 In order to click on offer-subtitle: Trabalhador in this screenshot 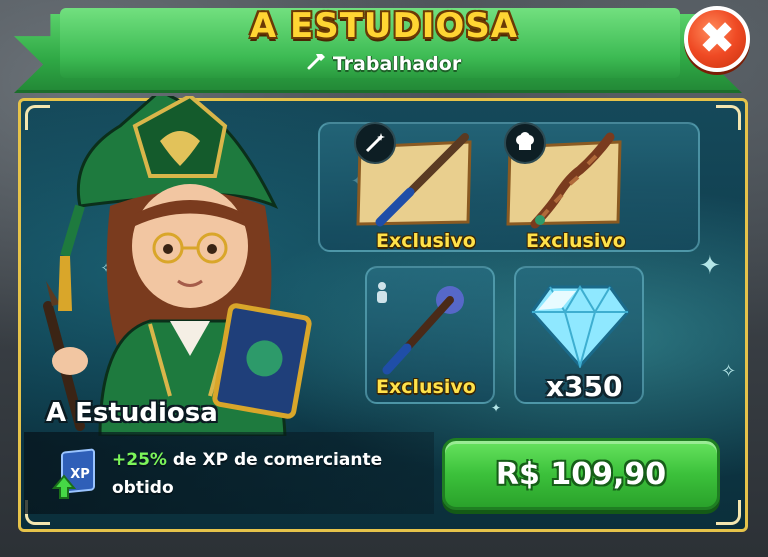, I will do `click(384, 63)`.